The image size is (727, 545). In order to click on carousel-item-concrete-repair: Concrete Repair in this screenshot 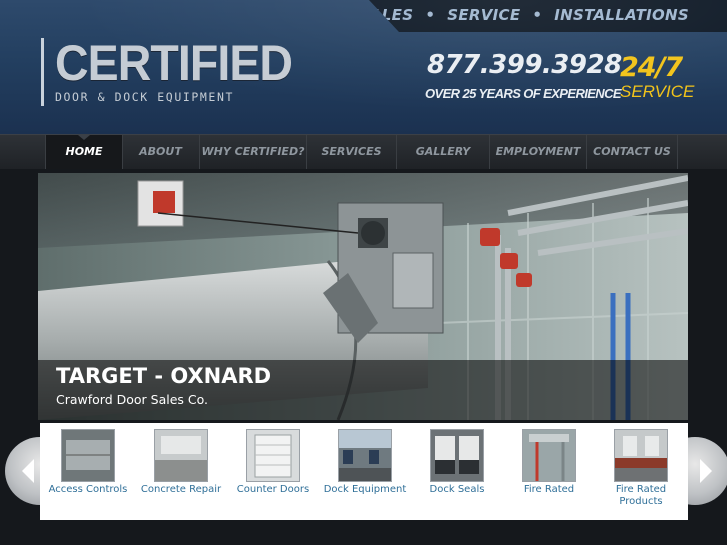, I will do `click(181, 462)`.